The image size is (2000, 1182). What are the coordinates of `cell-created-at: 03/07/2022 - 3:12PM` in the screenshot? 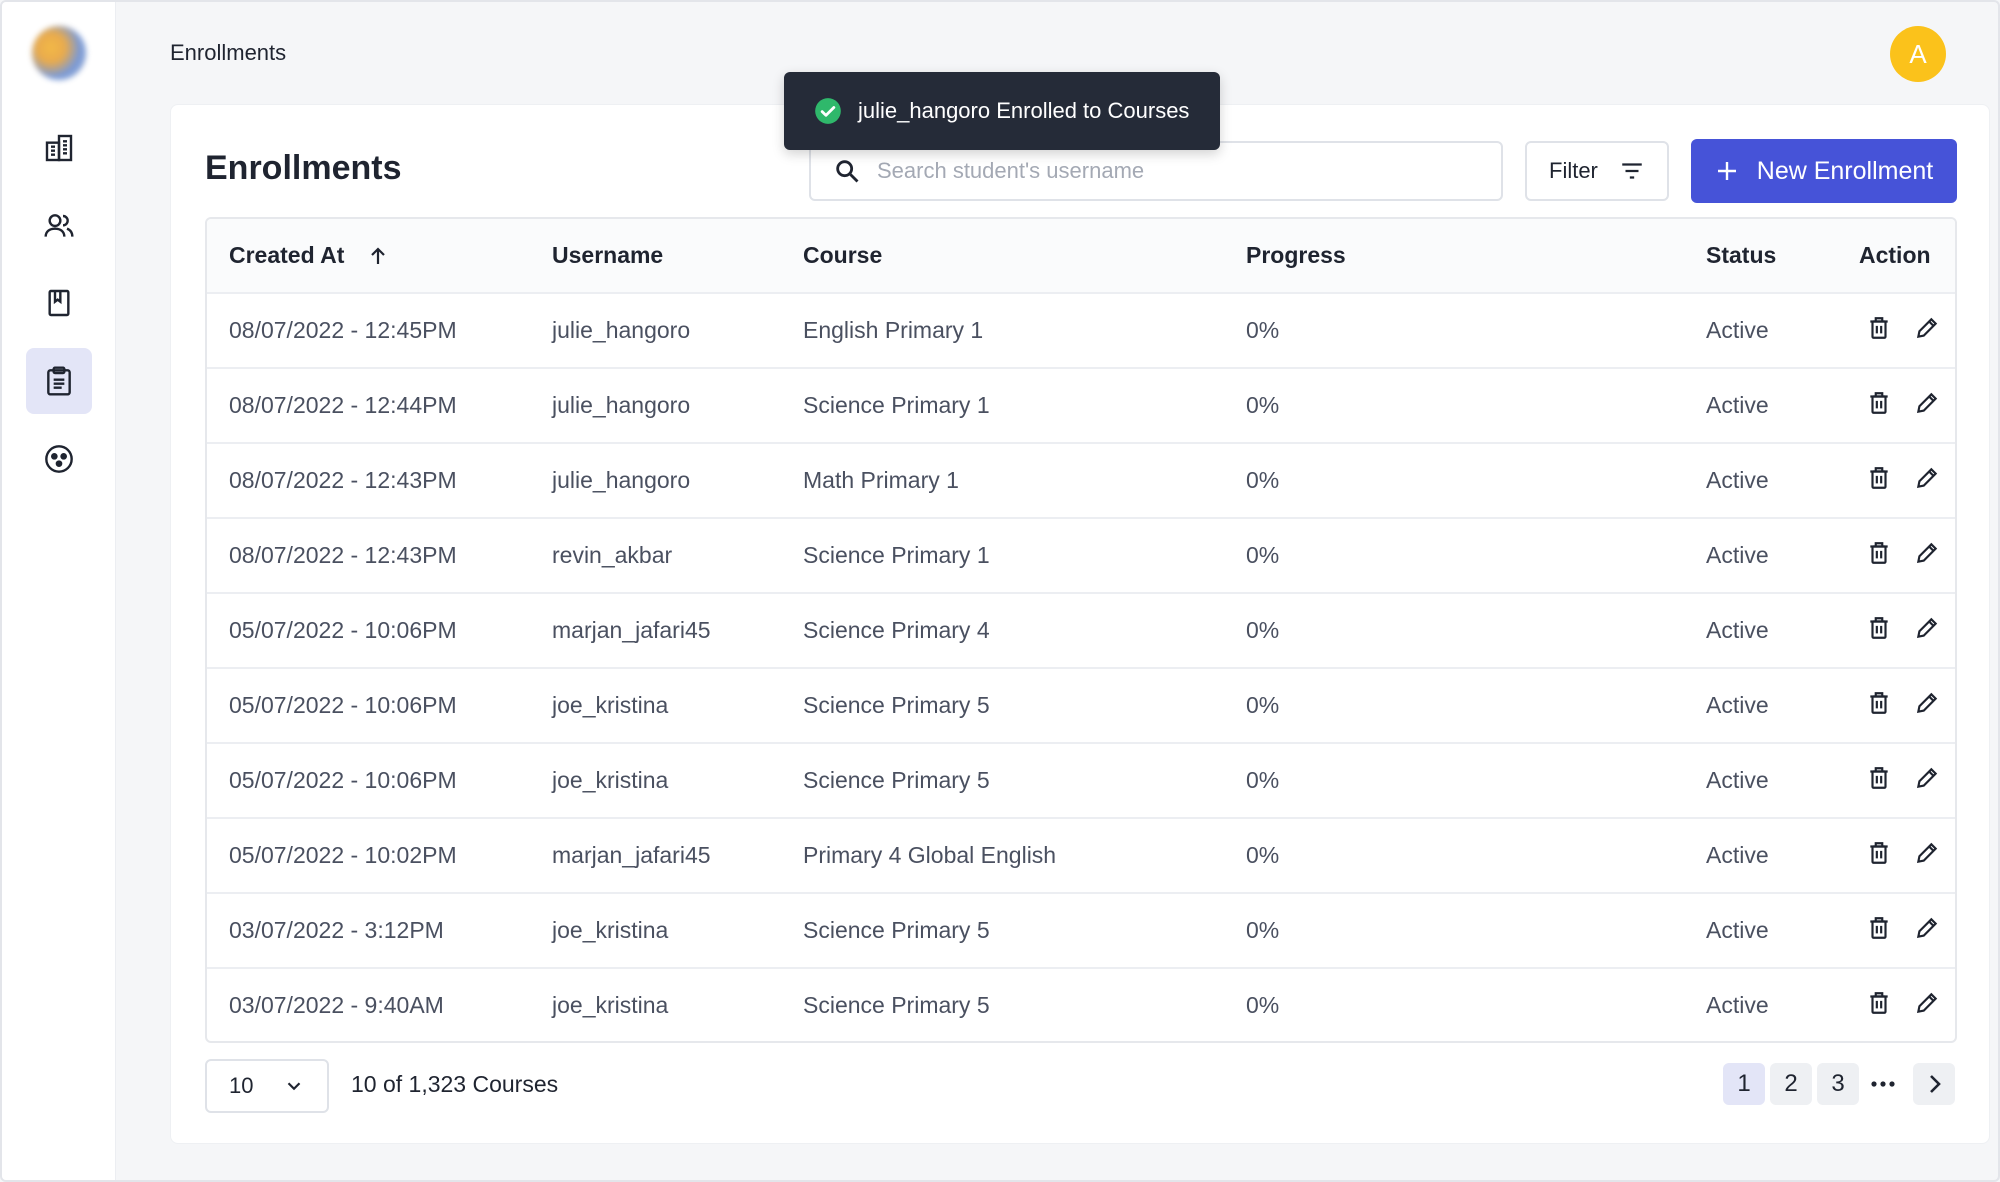 It's located at (336, 930).